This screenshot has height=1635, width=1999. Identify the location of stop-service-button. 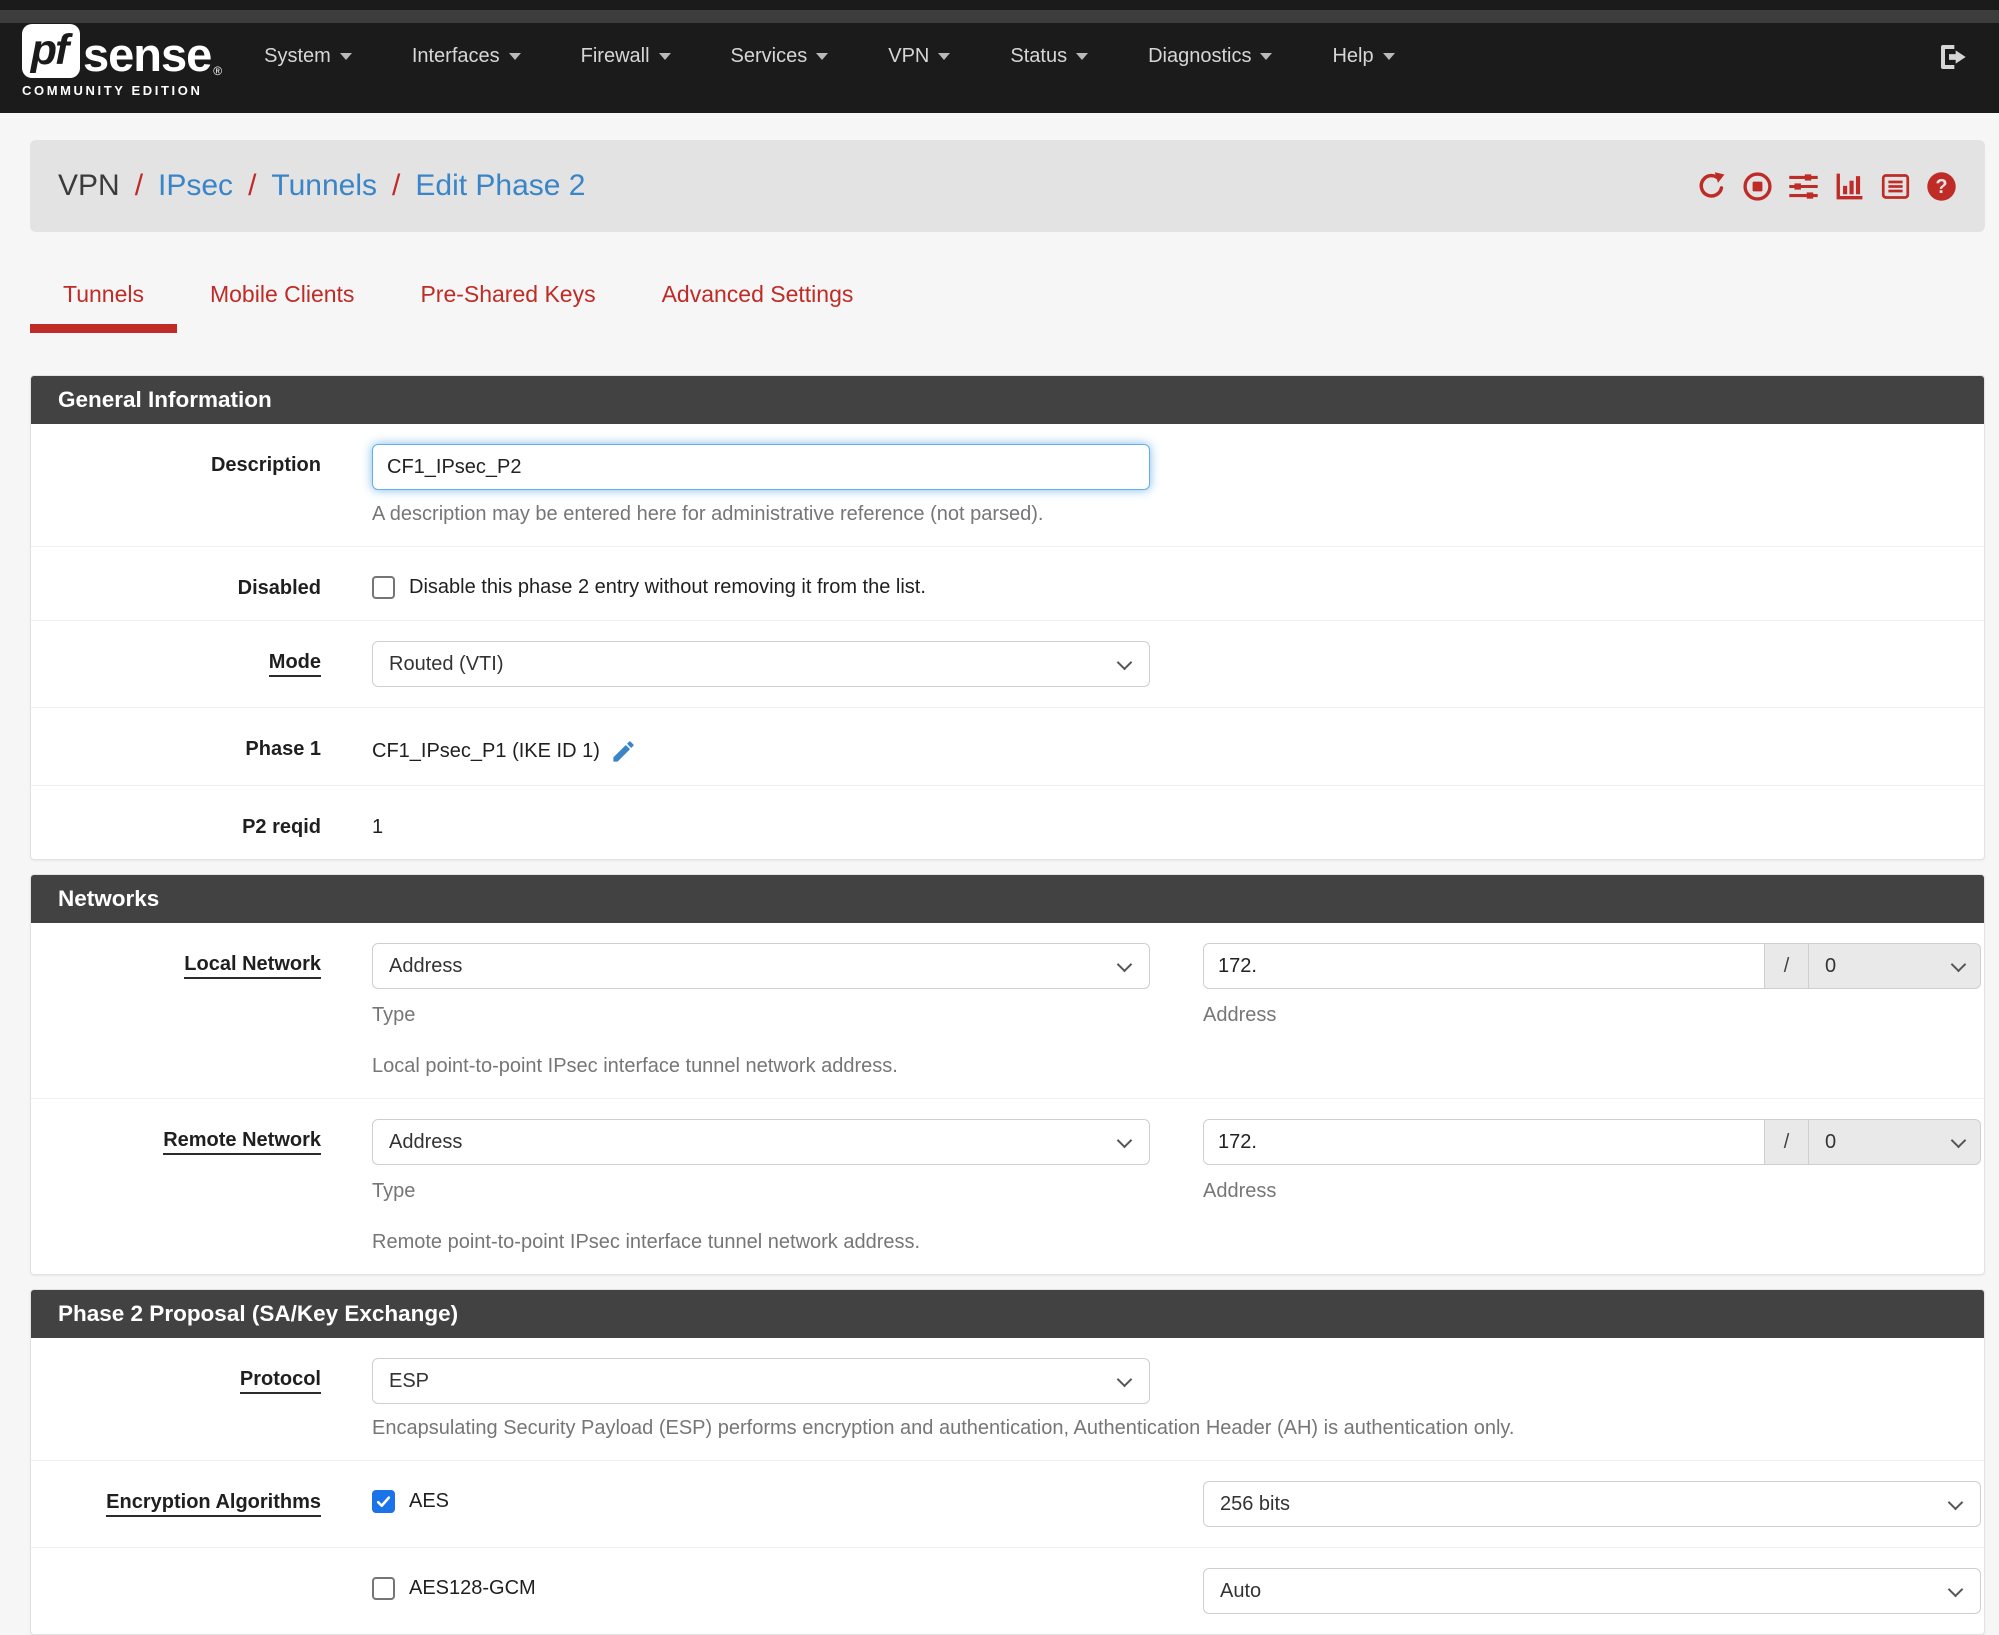
(1757, 186).